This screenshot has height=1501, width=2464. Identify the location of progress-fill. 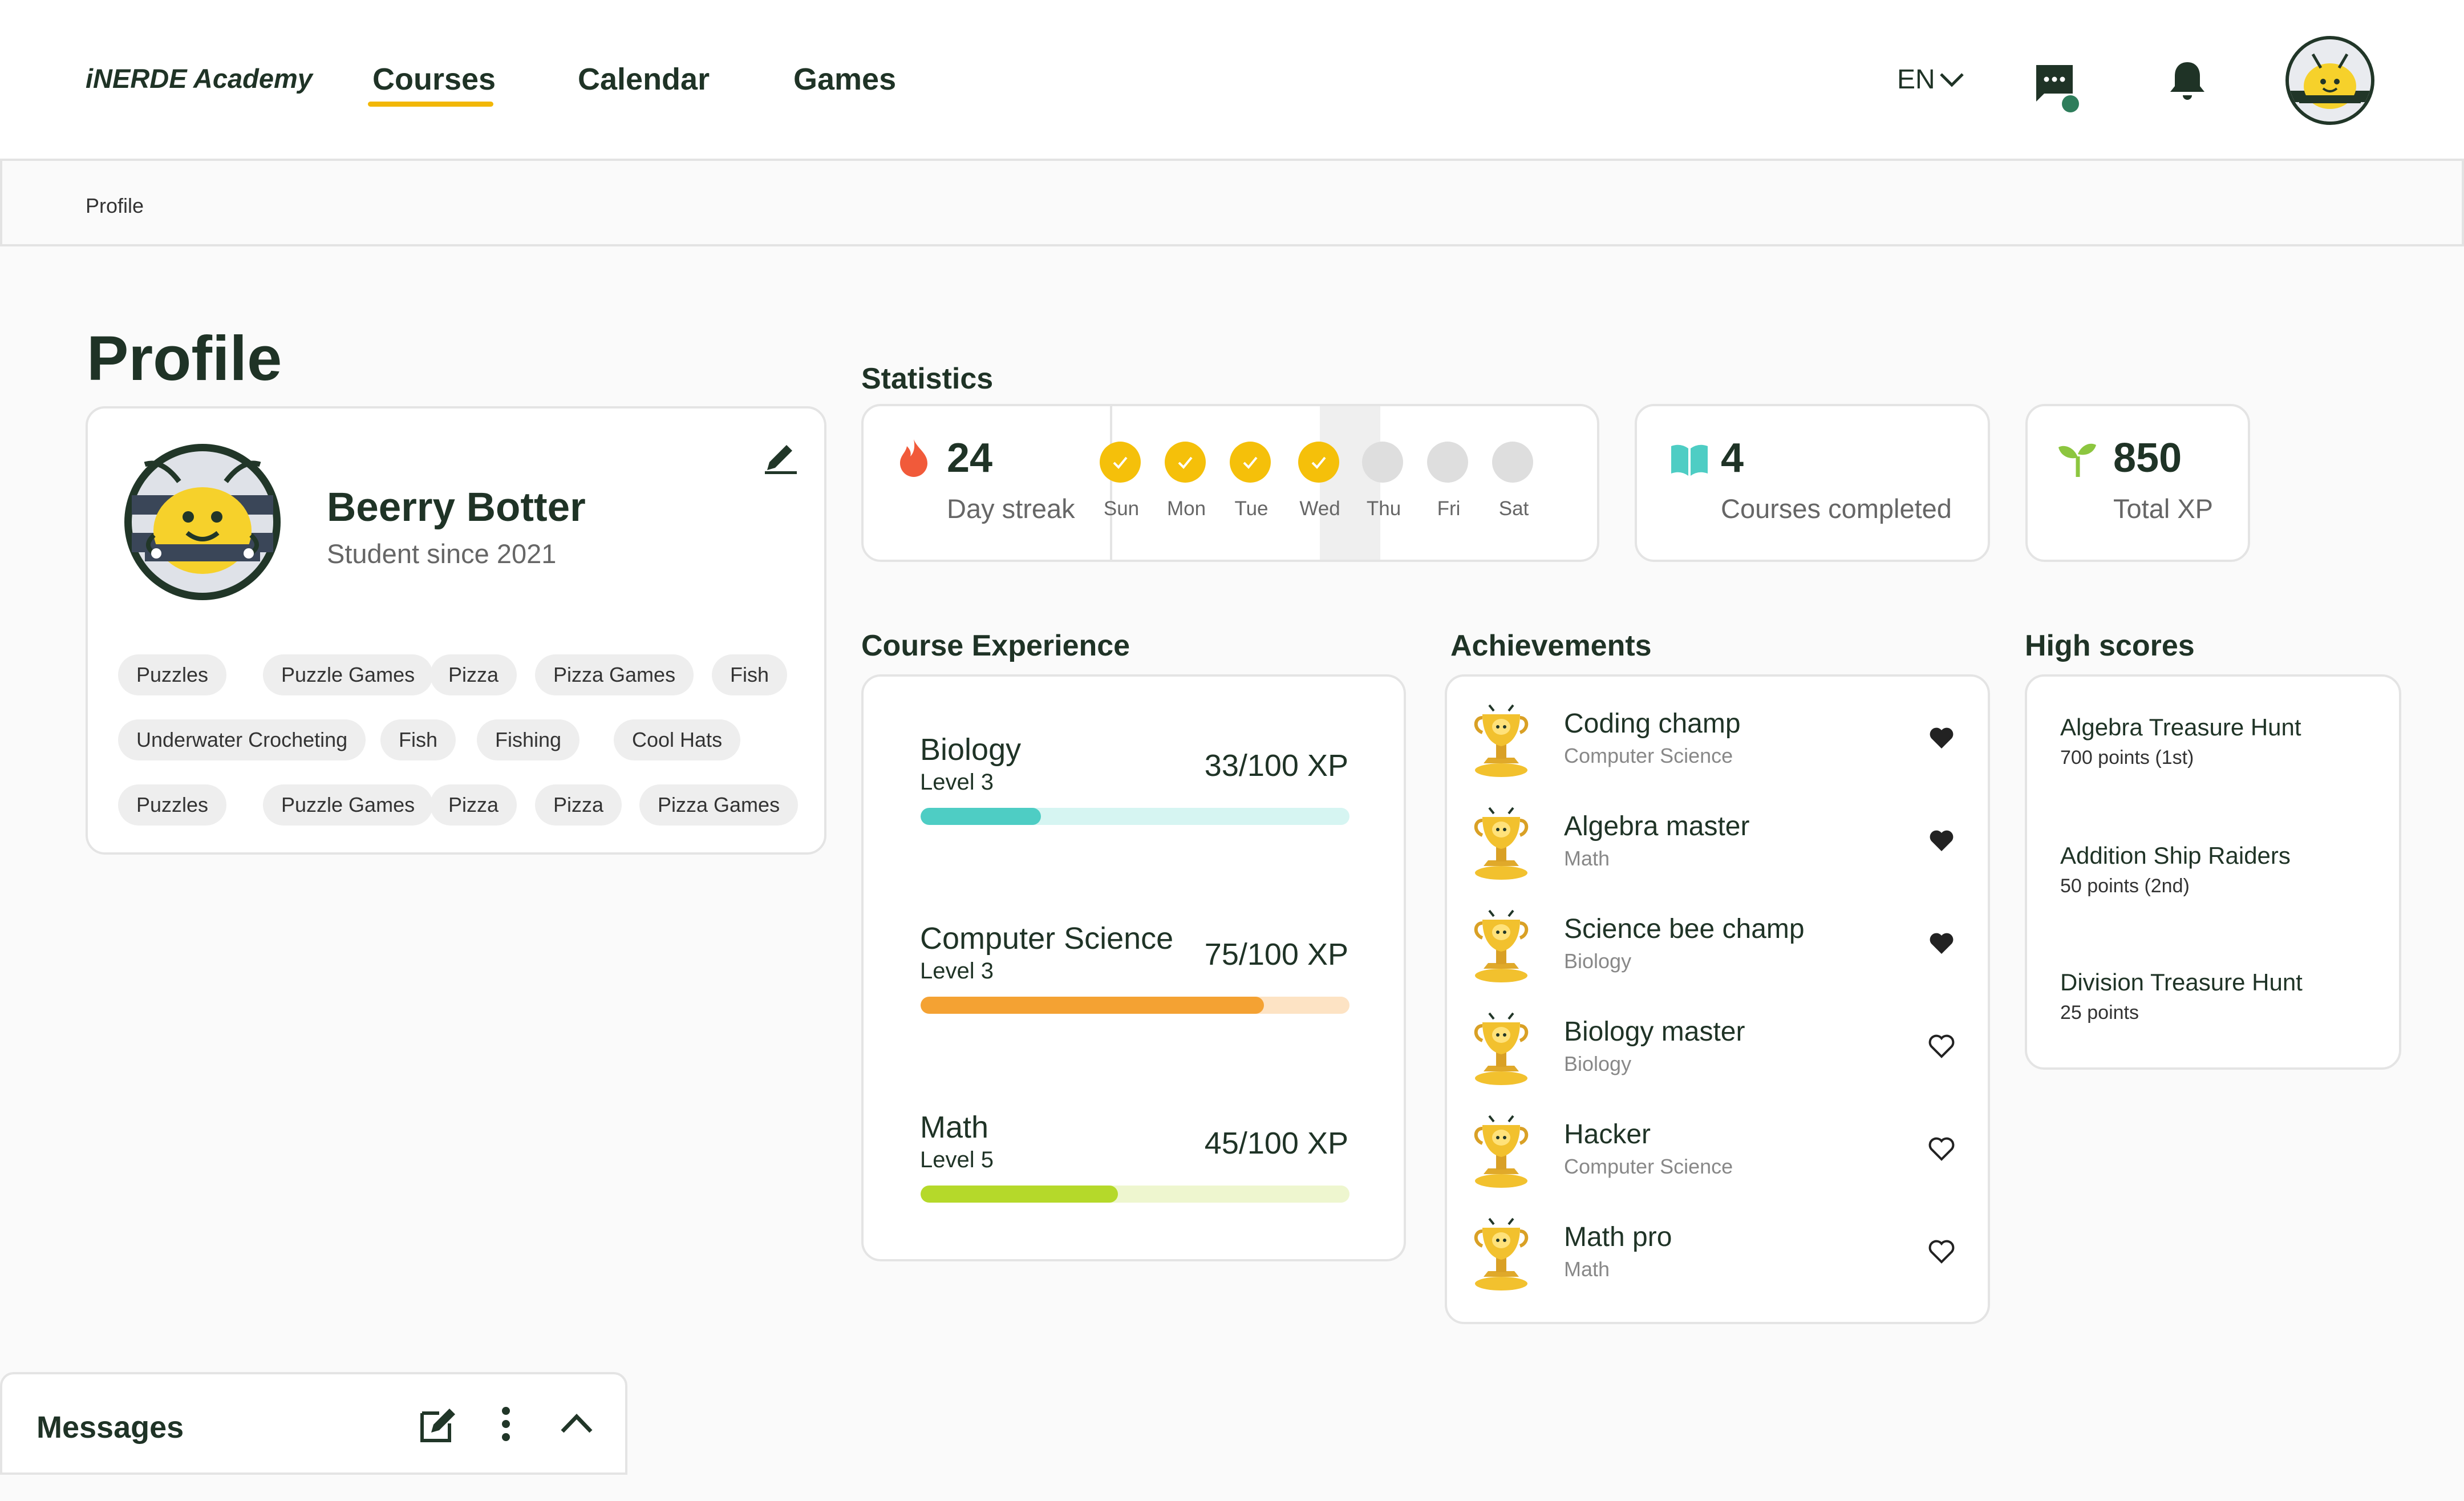
(981, 816).